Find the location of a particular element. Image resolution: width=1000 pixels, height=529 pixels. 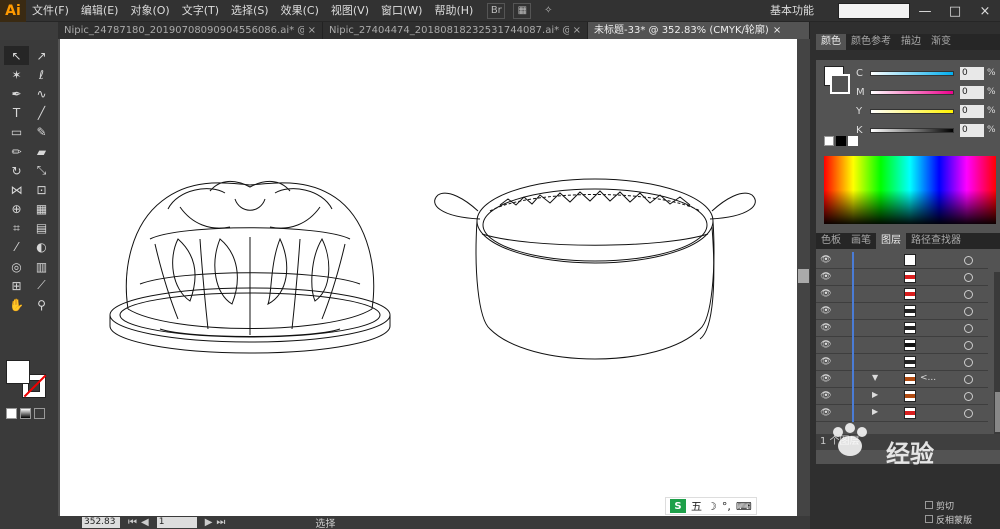

channel-track is located at coordinates (912, 73).